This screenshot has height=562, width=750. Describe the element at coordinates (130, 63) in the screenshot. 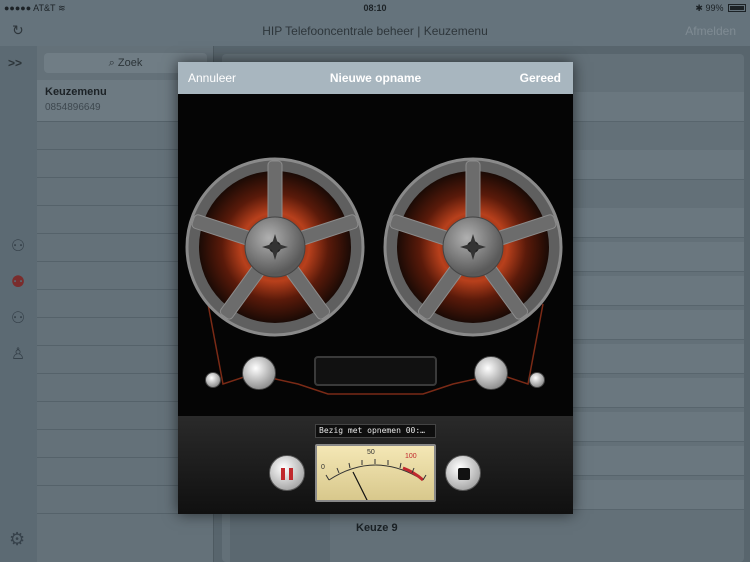

I see `search-placeholder: Zoek` at that location.